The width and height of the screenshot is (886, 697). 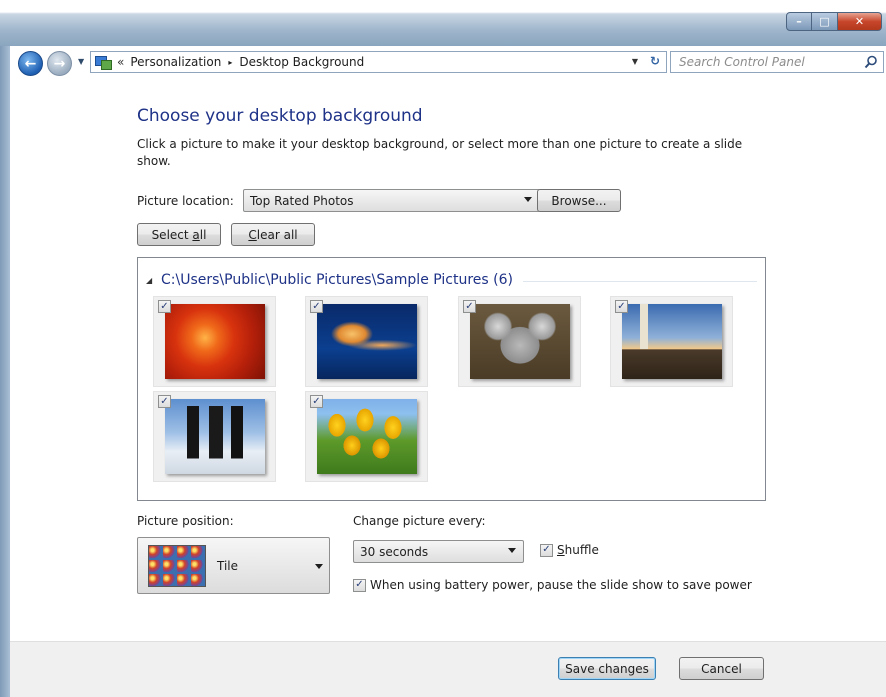 What do you see at coordinates (742, 62) in the screenshot?
I see `search-placeholder: Search Control Panel` at bounding box center [742, 62].